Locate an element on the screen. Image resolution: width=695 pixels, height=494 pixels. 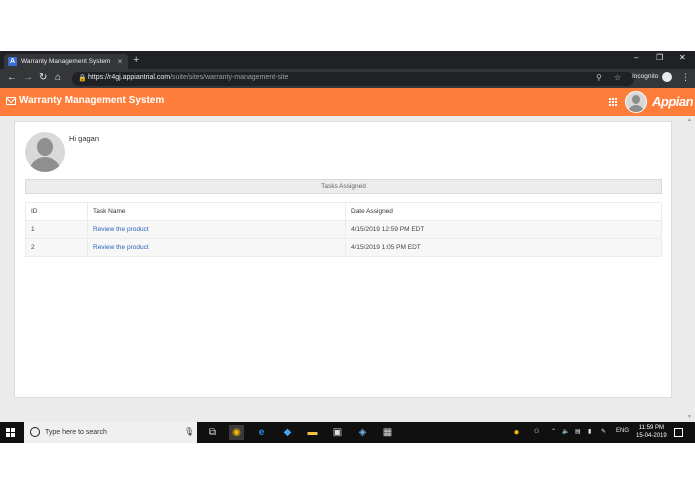
cell-id: 1 is located at coordinates (56, 229).